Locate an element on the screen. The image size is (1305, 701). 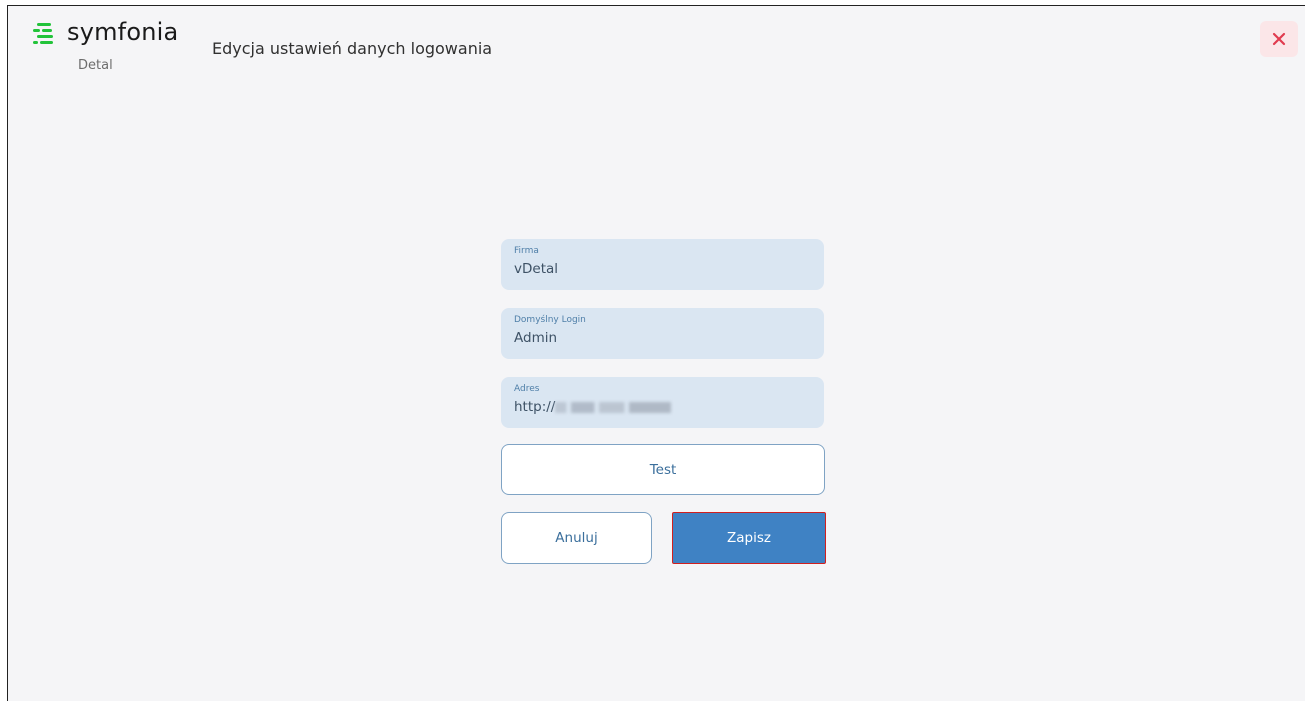
default-login-field: Domyślny Login Admin is located at coordinates (662, 333).